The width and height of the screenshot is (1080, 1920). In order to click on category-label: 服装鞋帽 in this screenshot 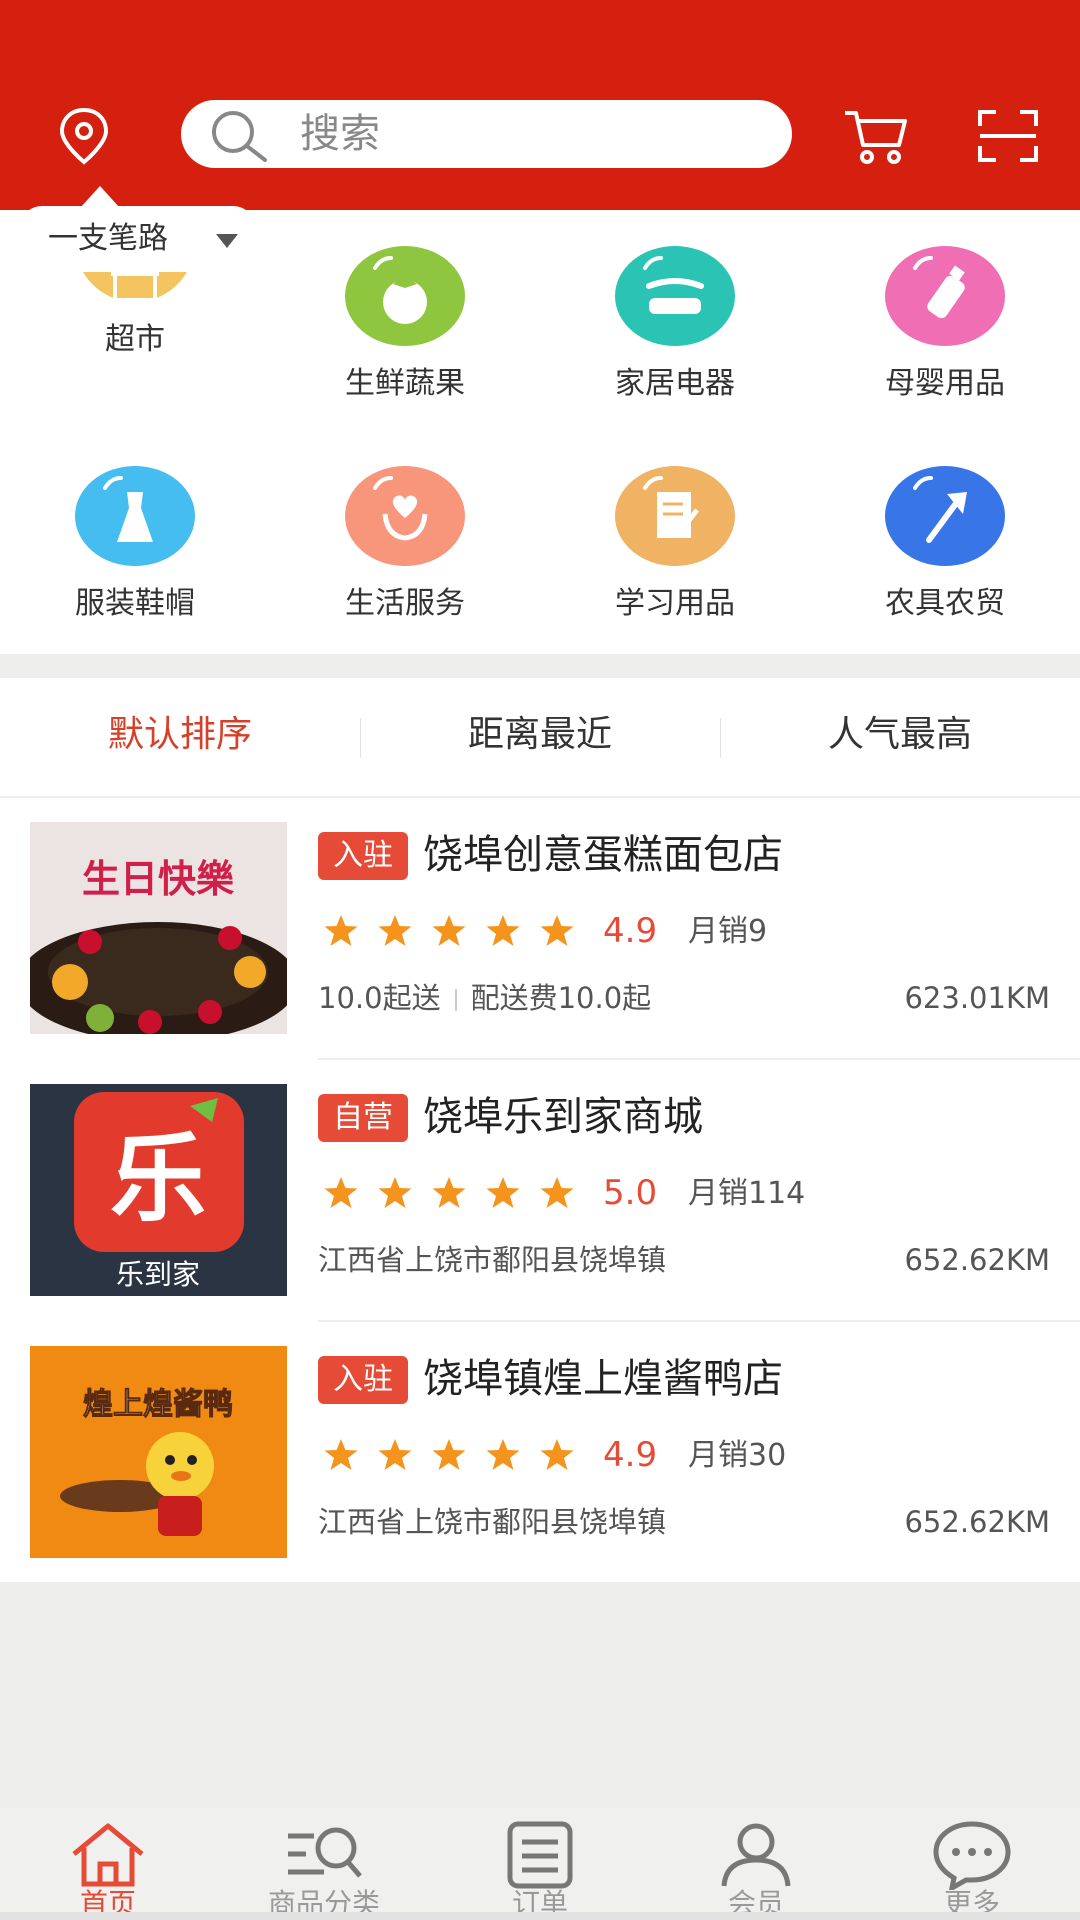, I will do `click(135, 603)`.